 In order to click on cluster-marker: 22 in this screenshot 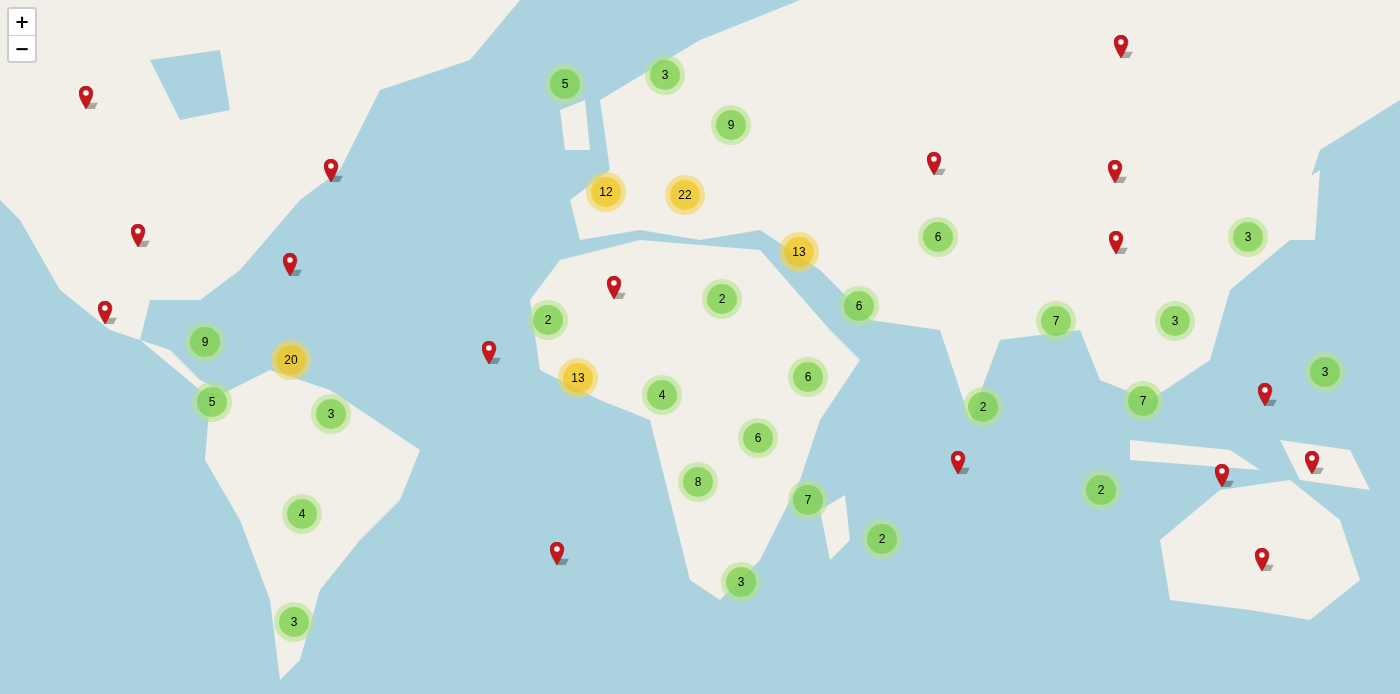, I will do `click(685, 195)`.